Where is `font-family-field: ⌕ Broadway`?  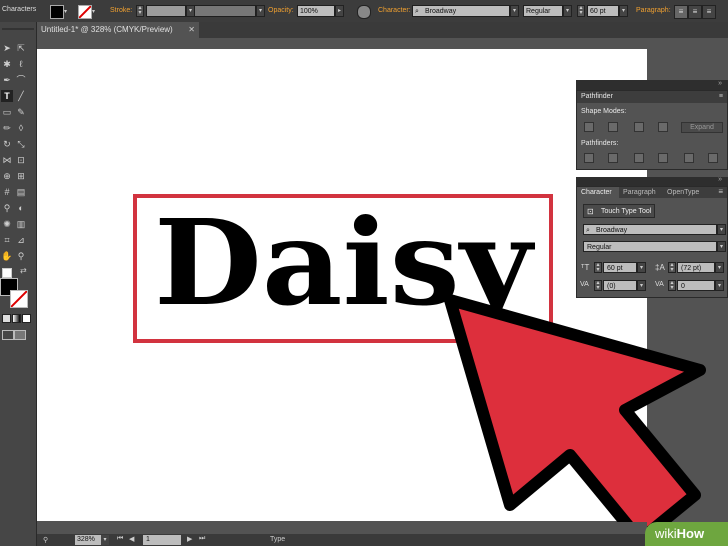
font-family-field: ⌕ Broadway is located at coordinates (461, 11).